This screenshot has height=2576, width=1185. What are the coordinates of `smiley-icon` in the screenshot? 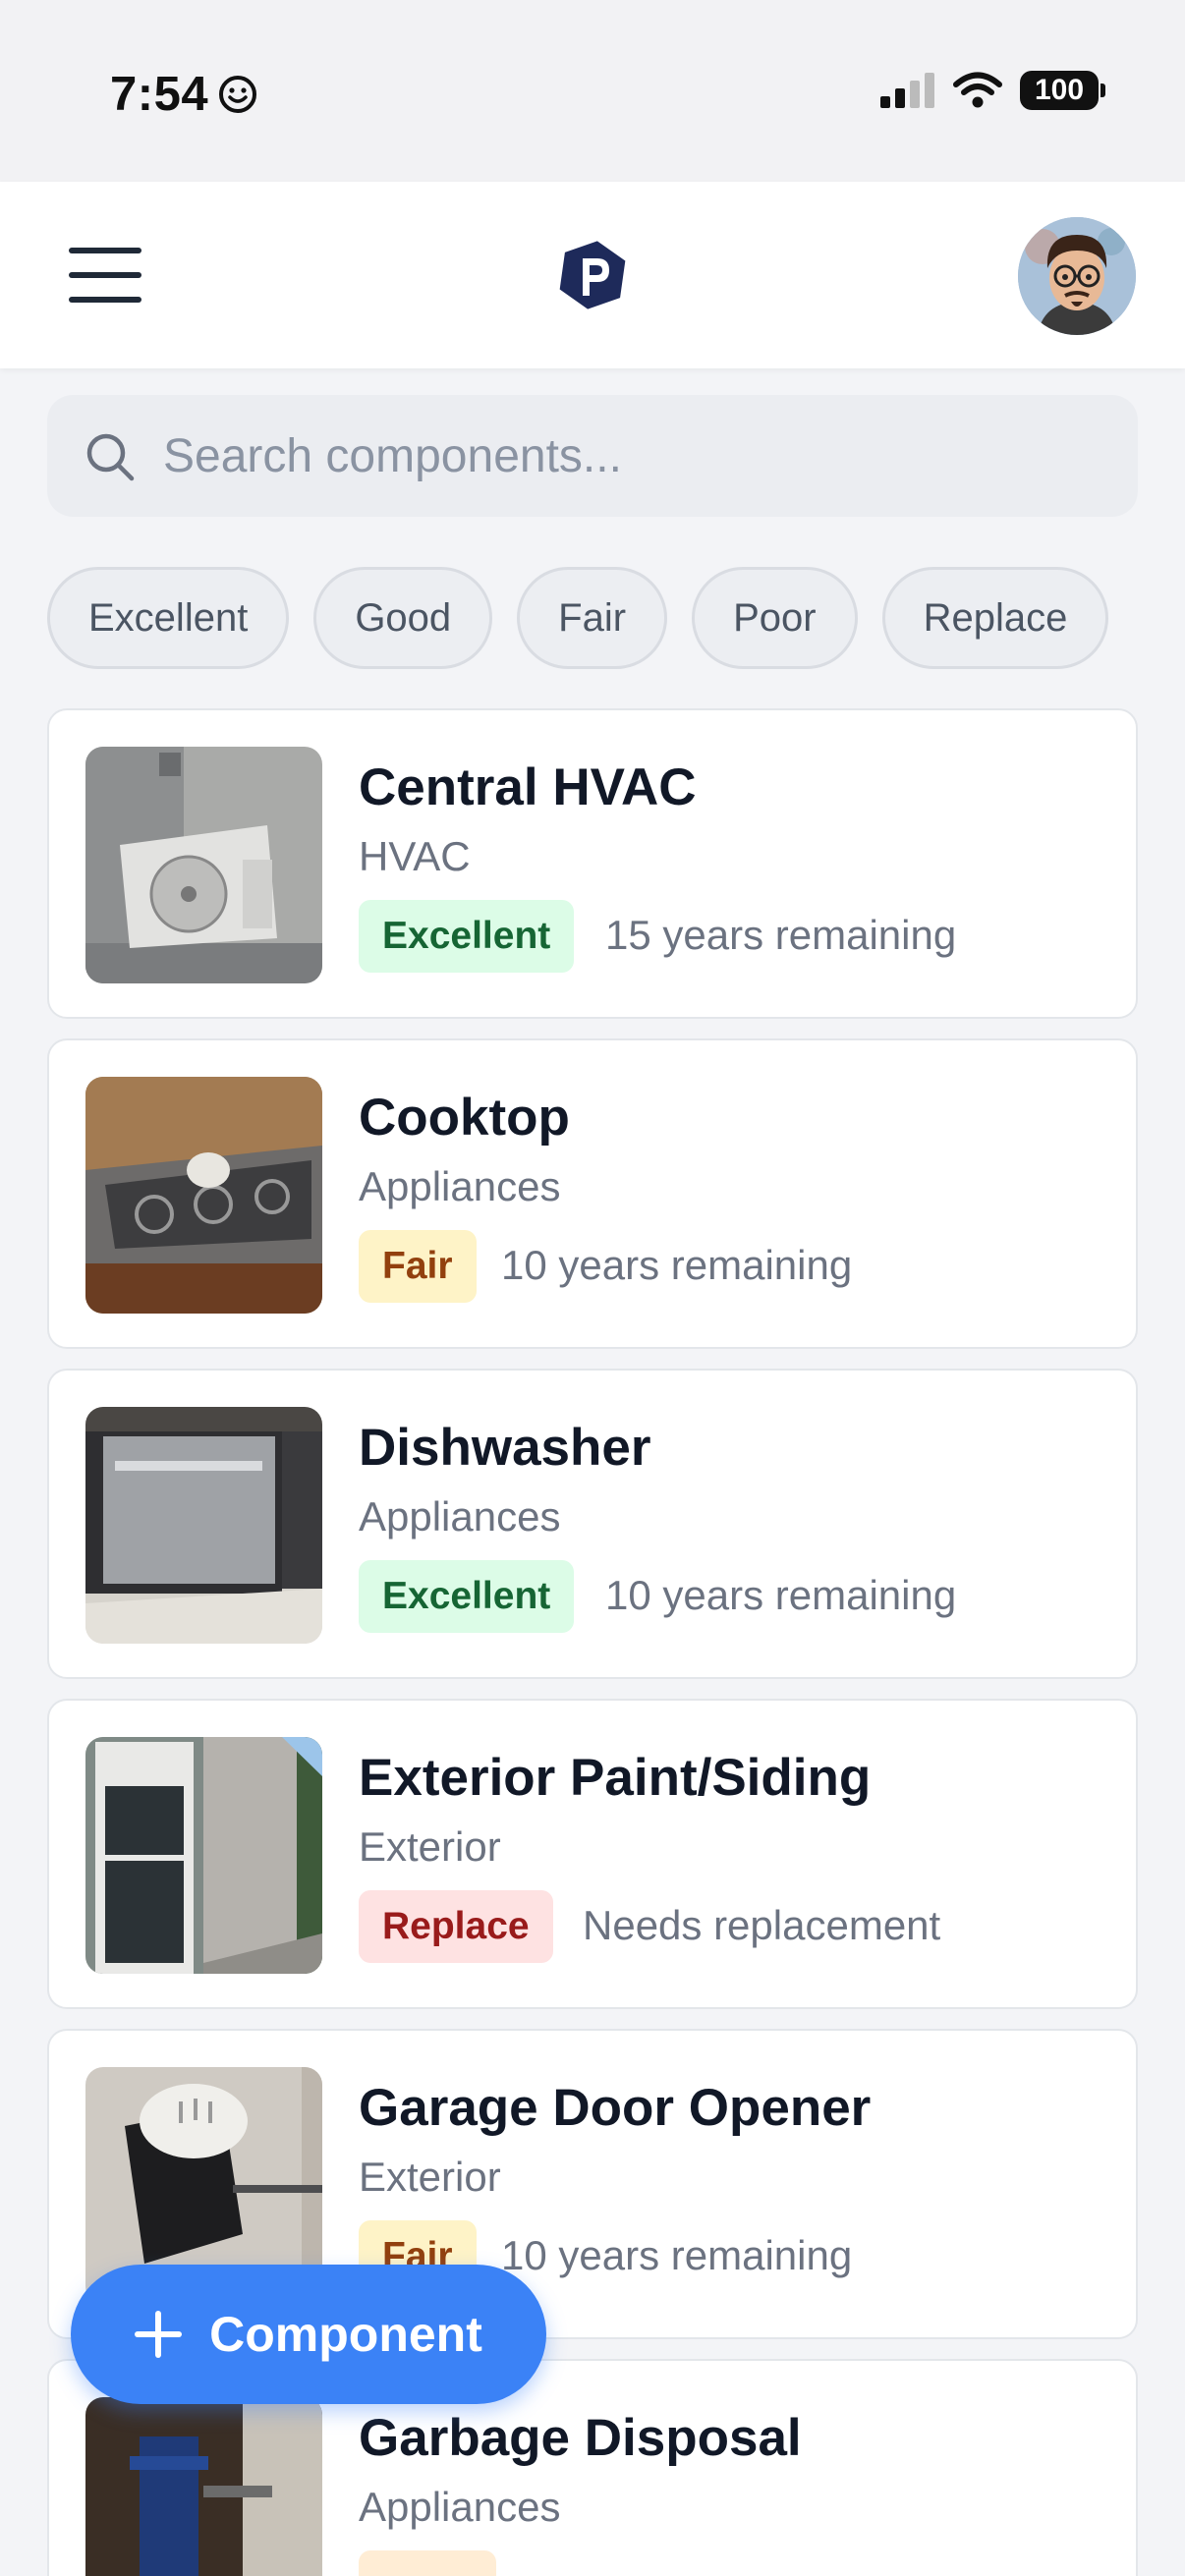 It's located at (238, 94).